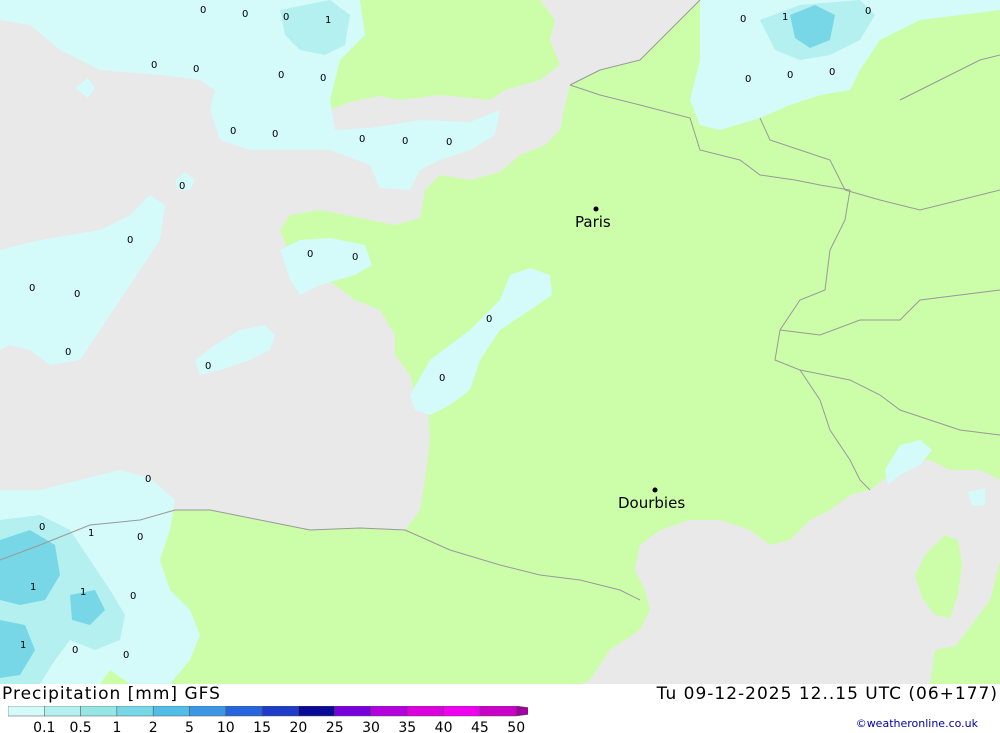 Image resolution: width=1000 pixels, height=733 pixels. What do you see at coordinates (480, 726) in the screenshot?
I see `legend-tick-label: 45` at bounding box center [480, 726].